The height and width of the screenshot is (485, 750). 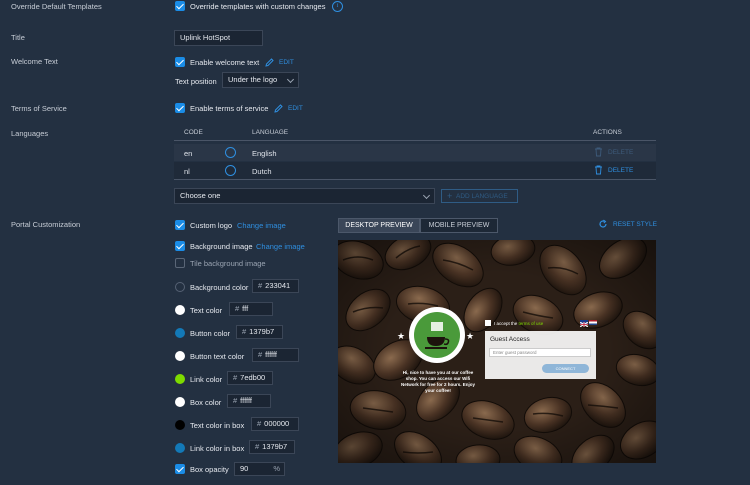 I want to click on tile-background-checkbox, so click(x=180, y=263).